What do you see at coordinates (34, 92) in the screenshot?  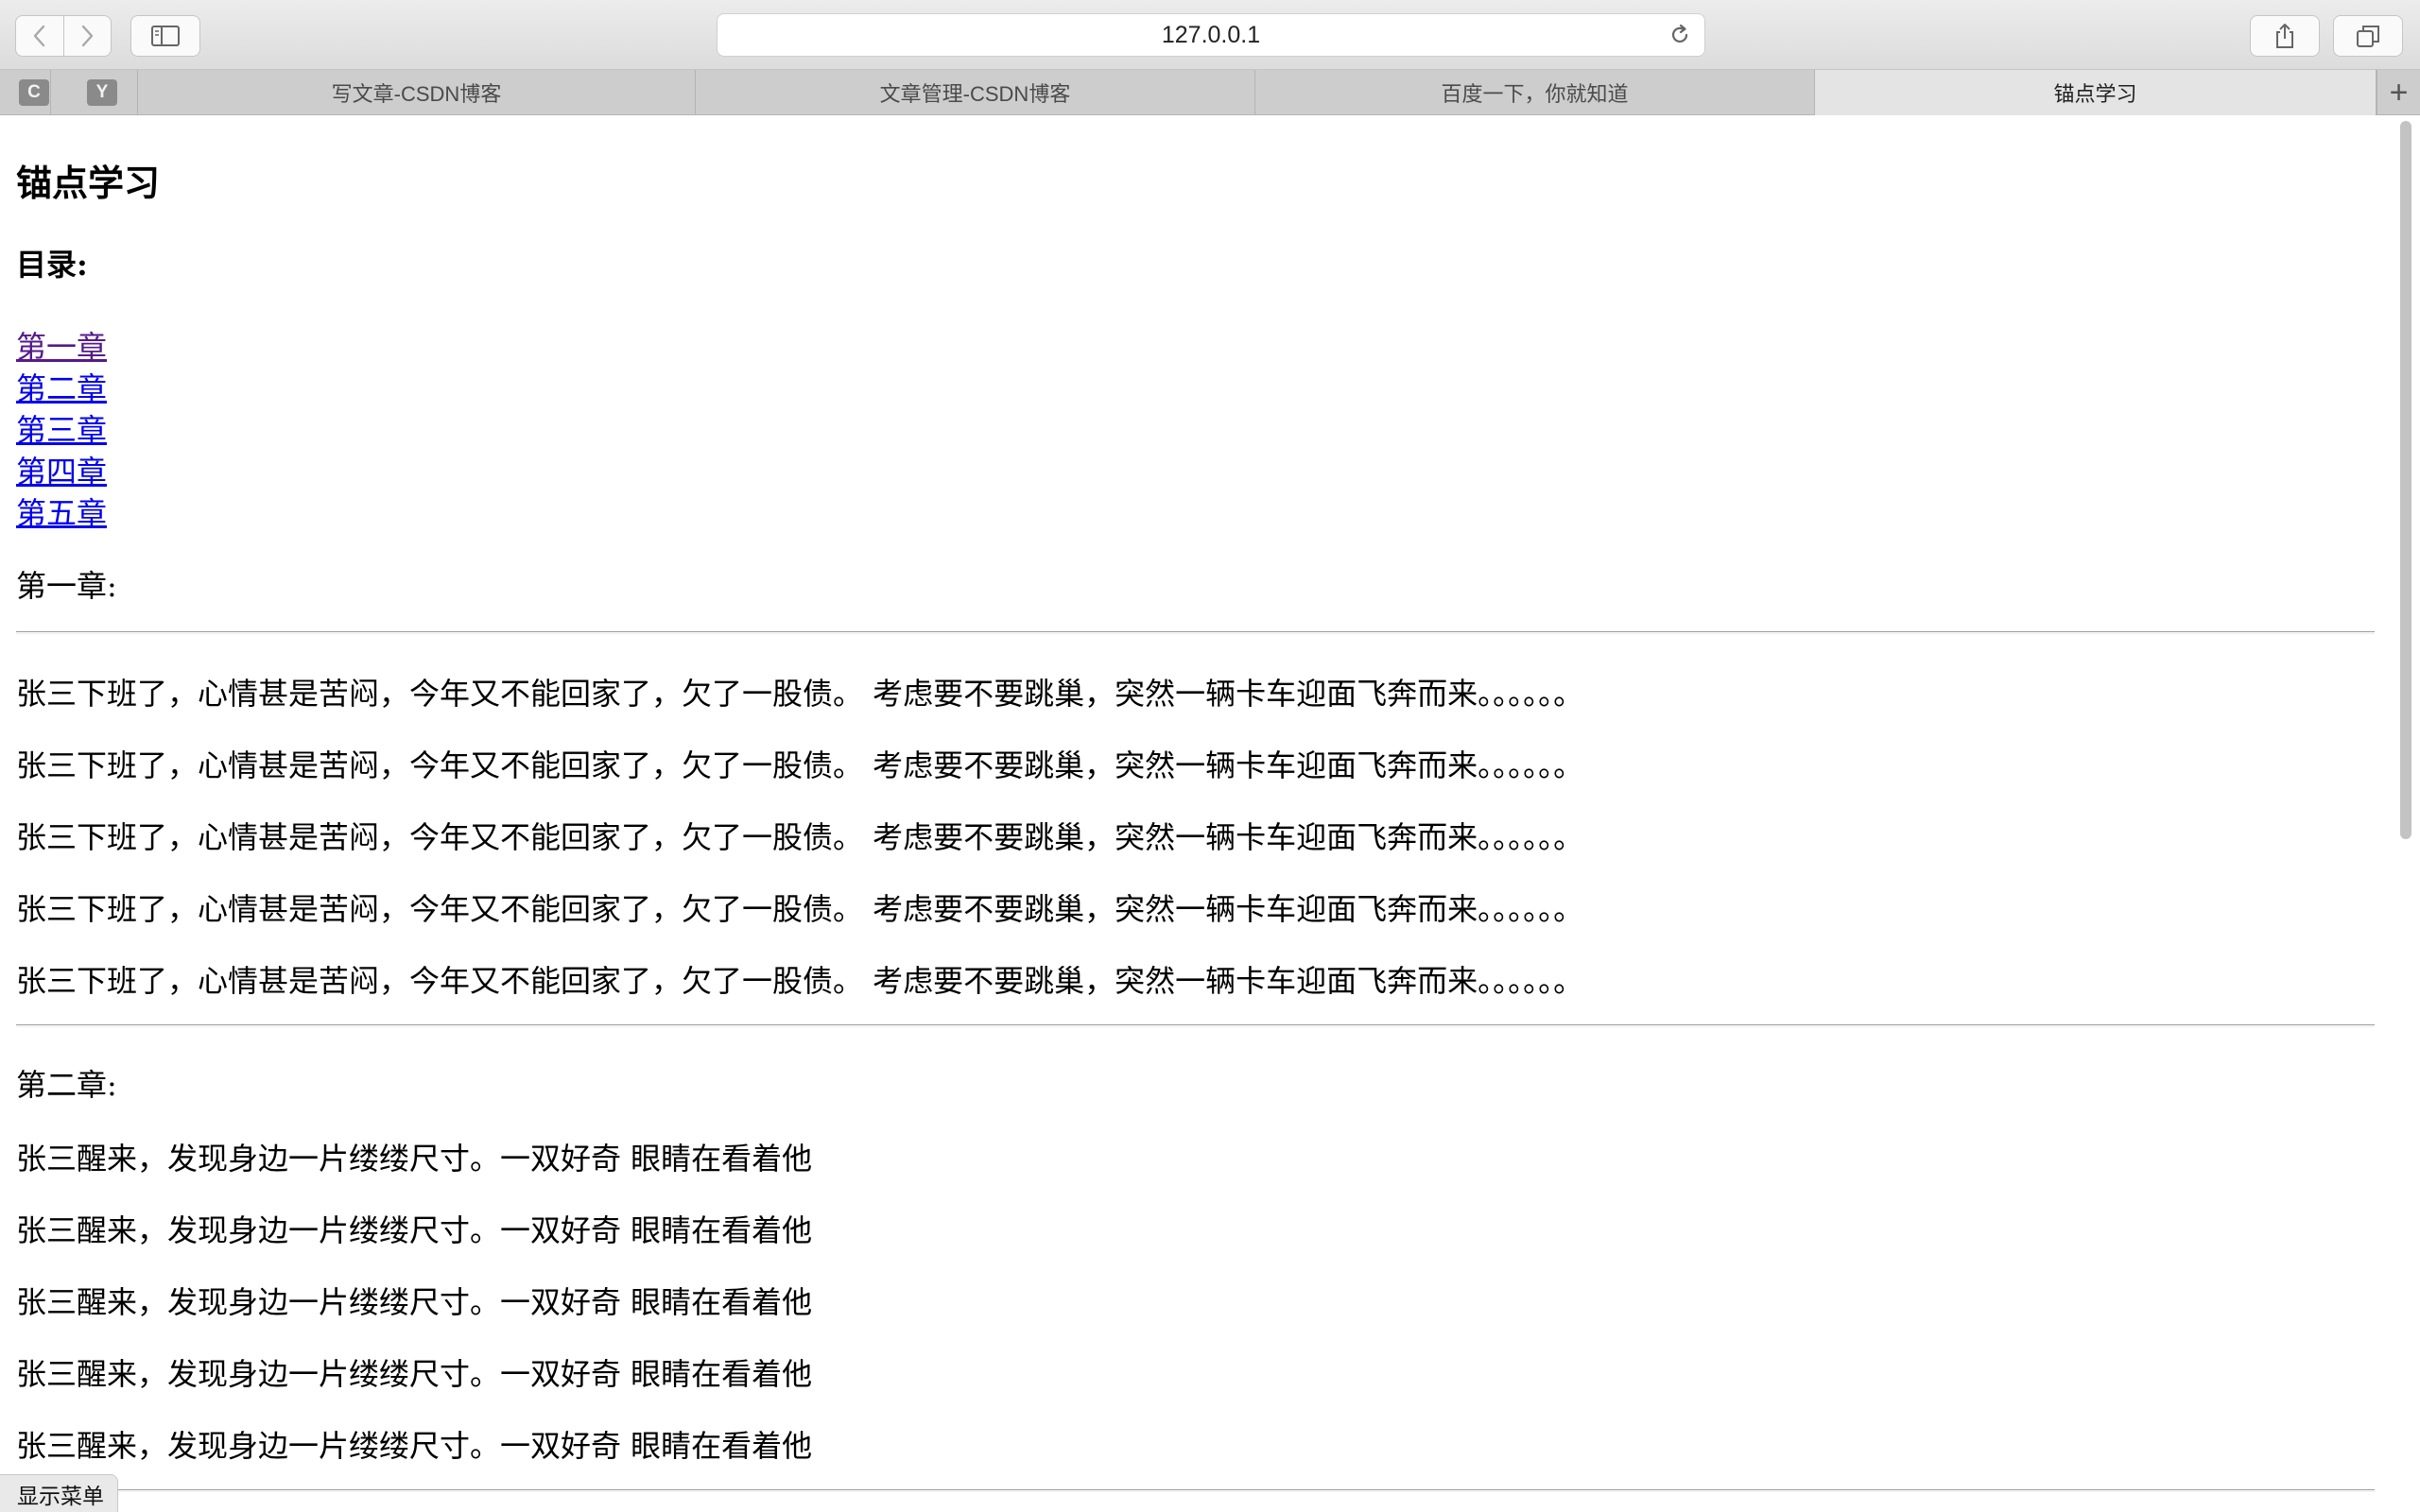 I see `pinned-tab-c-icon: C` at bounding box center [34, 92].